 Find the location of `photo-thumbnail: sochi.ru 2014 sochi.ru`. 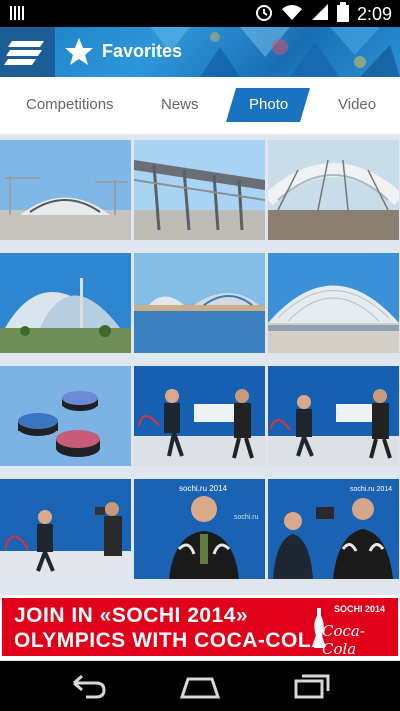

photo-thumbnail: sochi.ru 2014 sochi.ru is located at coordinates (199, 529).